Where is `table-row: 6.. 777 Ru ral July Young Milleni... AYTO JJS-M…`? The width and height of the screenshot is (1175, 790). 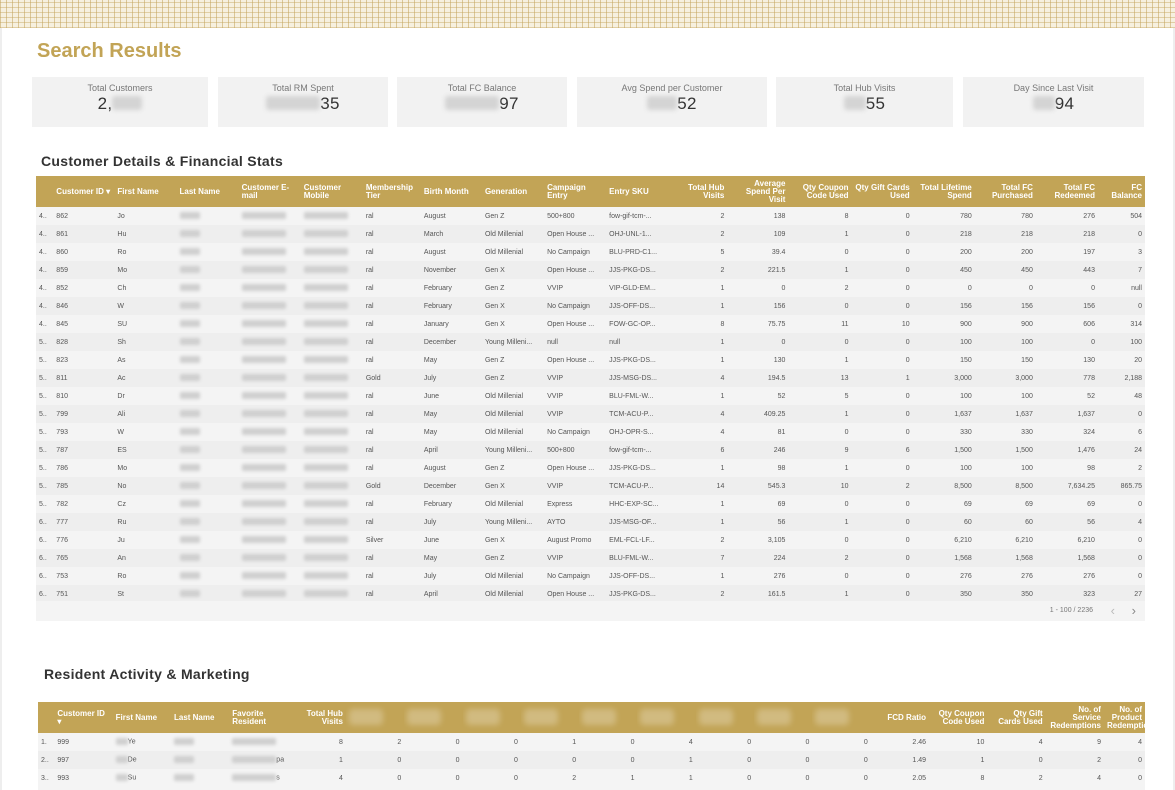
table-row: 6.. 777 Ru ral July Young Milleni... AYTO JJS-M… is located at coordinates (590, 522).